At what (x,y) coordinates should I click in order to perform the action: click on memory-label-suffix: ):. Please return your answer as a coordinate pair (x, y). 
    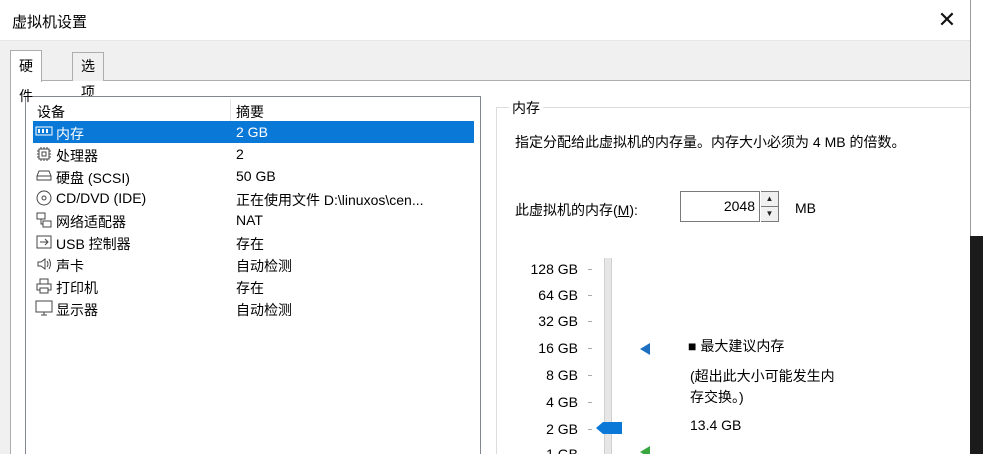
    Looking at the image, I should click on (633, 210).